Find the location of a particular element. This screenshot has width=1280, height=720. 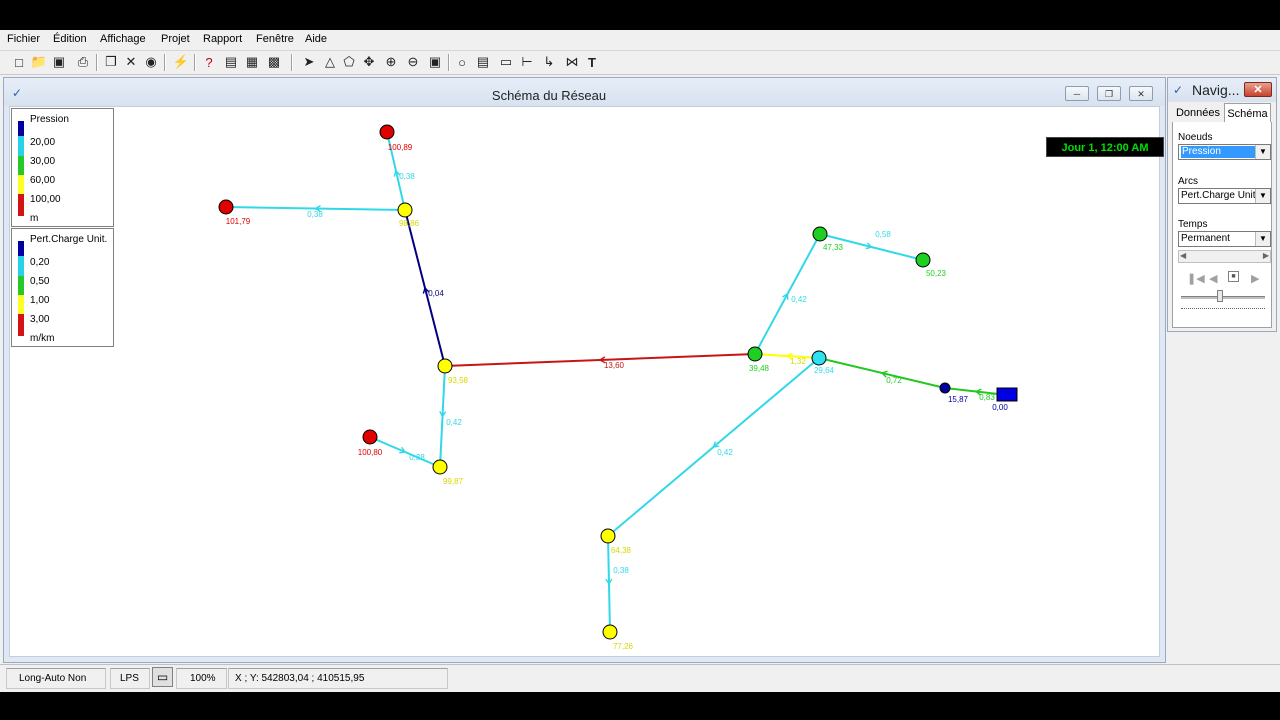

select-vertex-icon: △ is located at coordinates (330, 62).